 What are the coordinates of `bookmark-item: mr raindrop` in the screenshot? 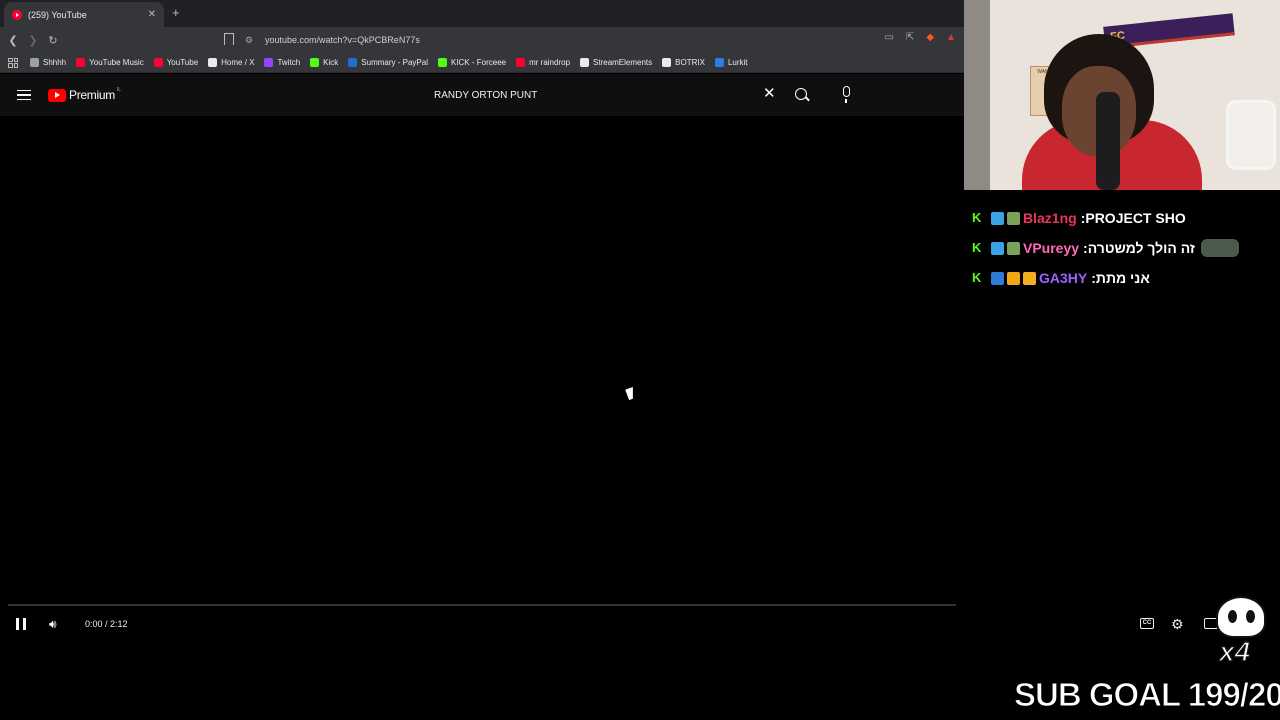 It's located at (543, 62).